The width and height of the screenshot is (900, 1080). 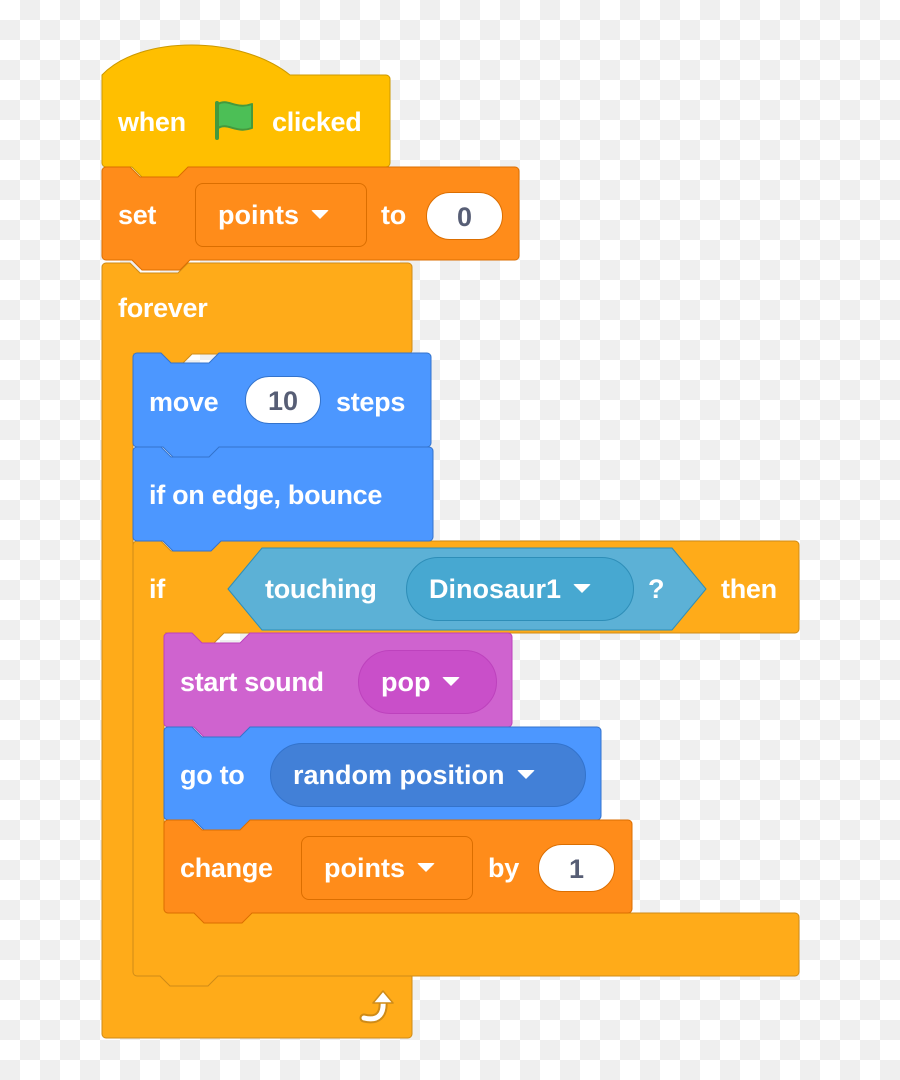 What do you see at coordinates (258, 215) in the screenshot?
I see `set-variable-name: points` at bounding box center [258, 215].